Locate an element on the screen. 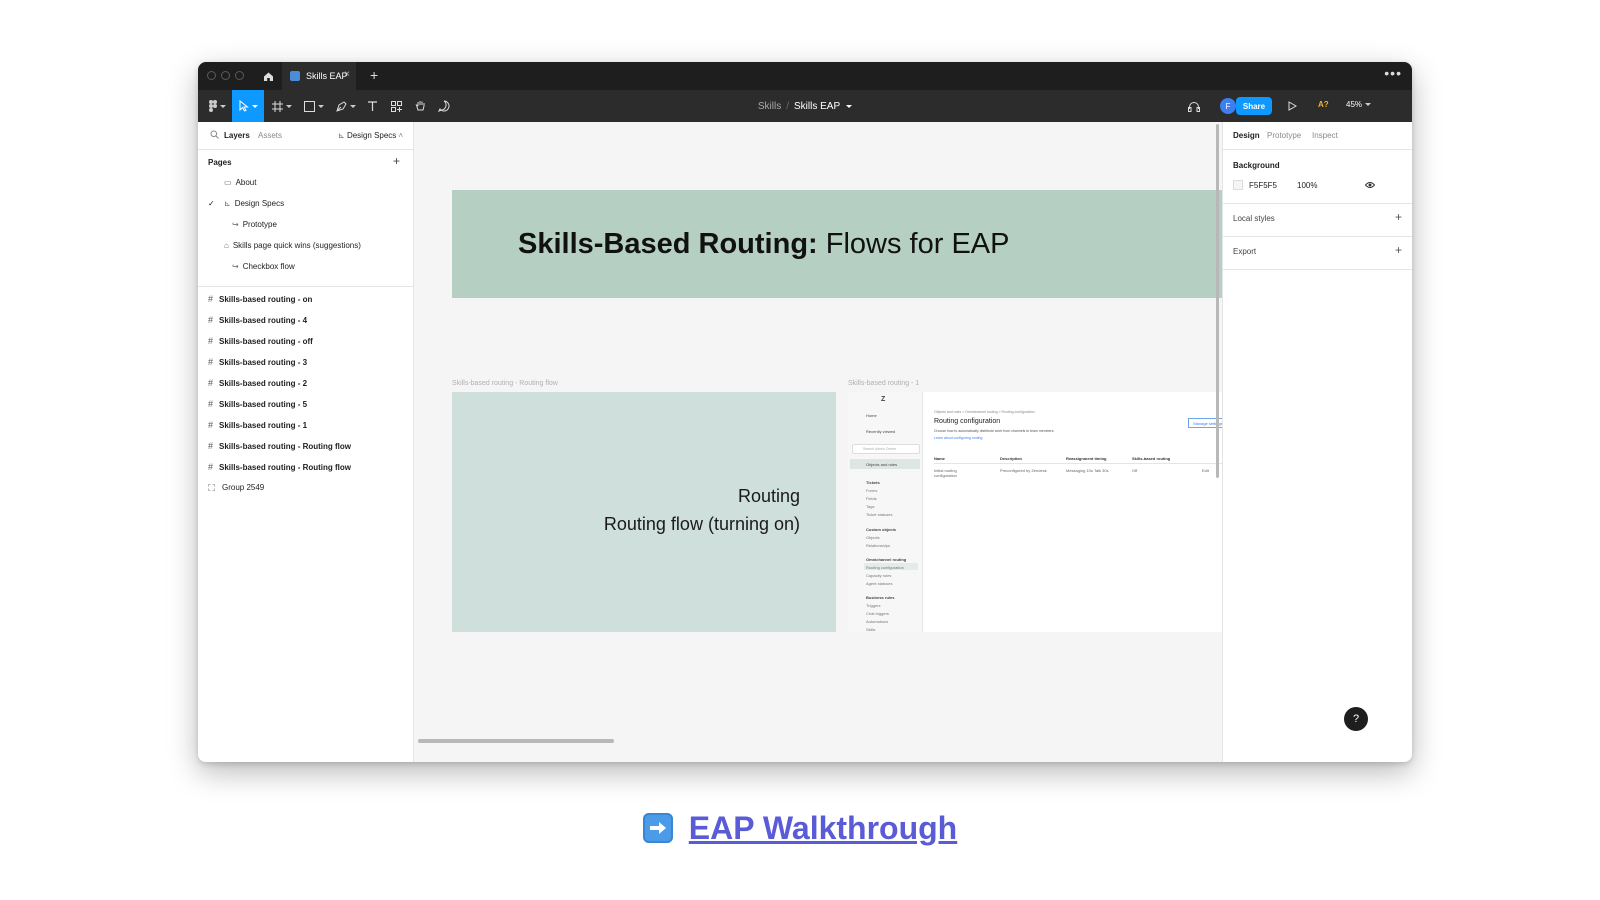 Image resolution: width=1600 pixels, height=900 pixels. layer-row: Group 2549 is located at coordinates (236, 487).